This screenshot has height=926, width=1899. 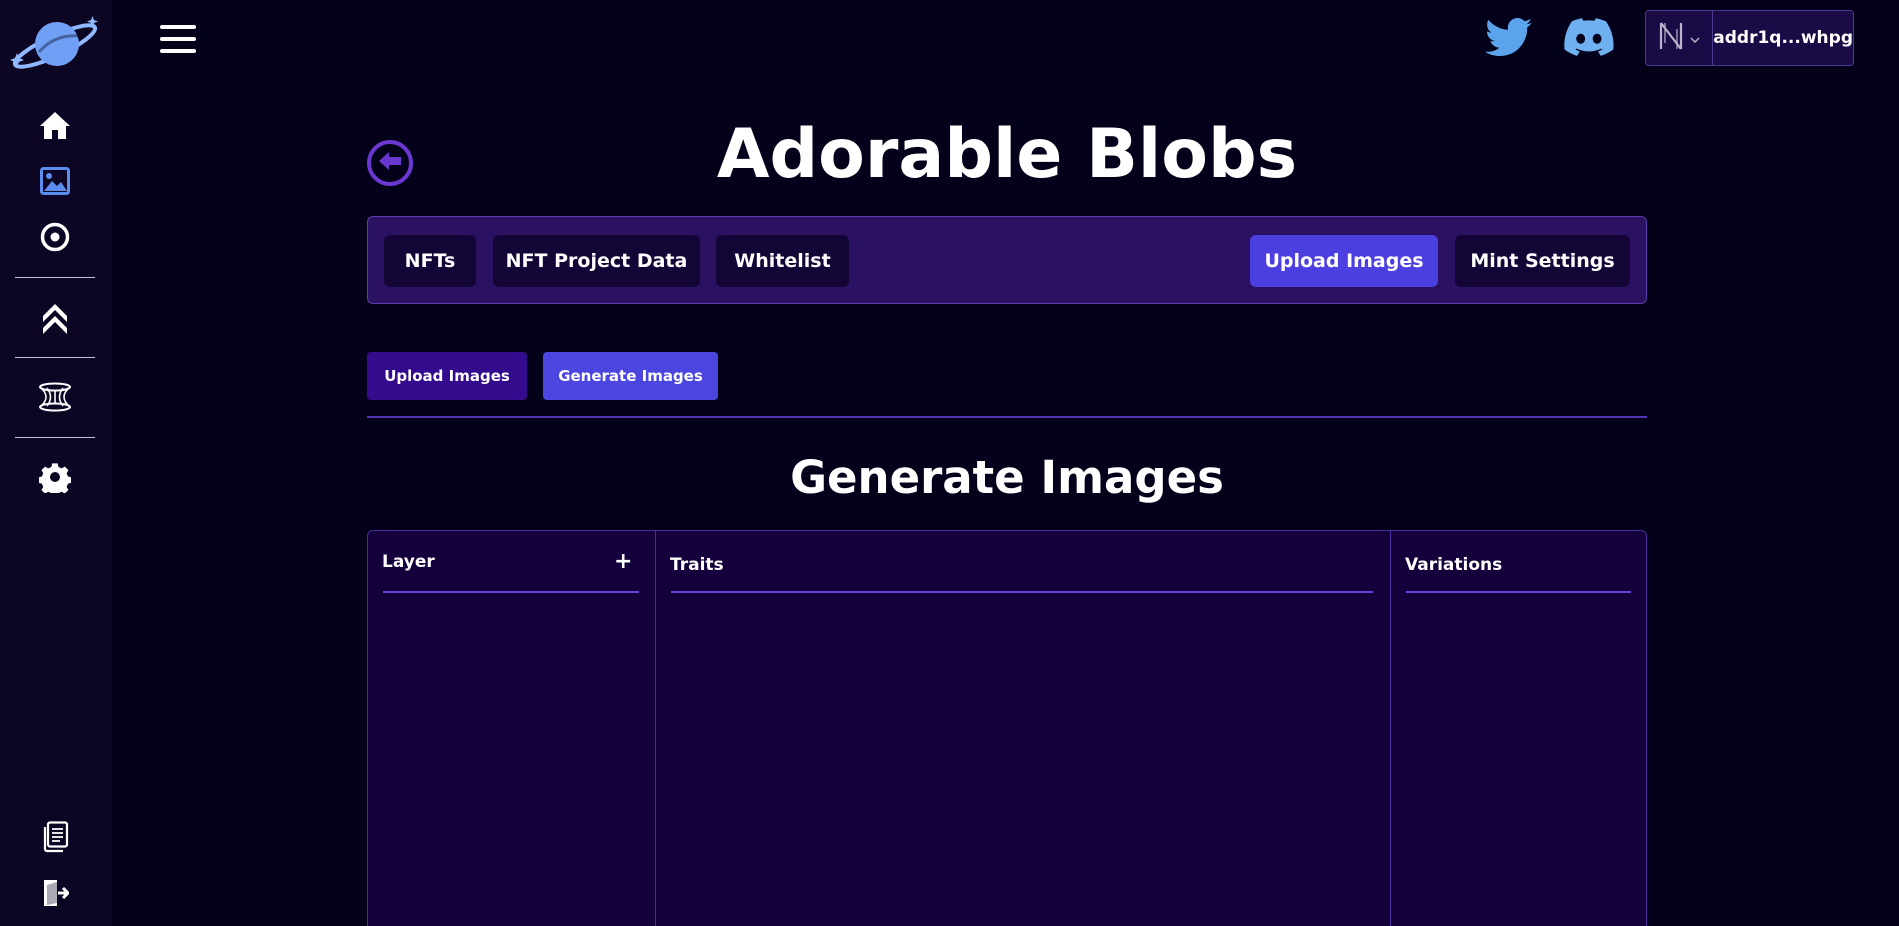 I want to click on wallet-address: addr1q...whpg, so click(x=1783, y=38).